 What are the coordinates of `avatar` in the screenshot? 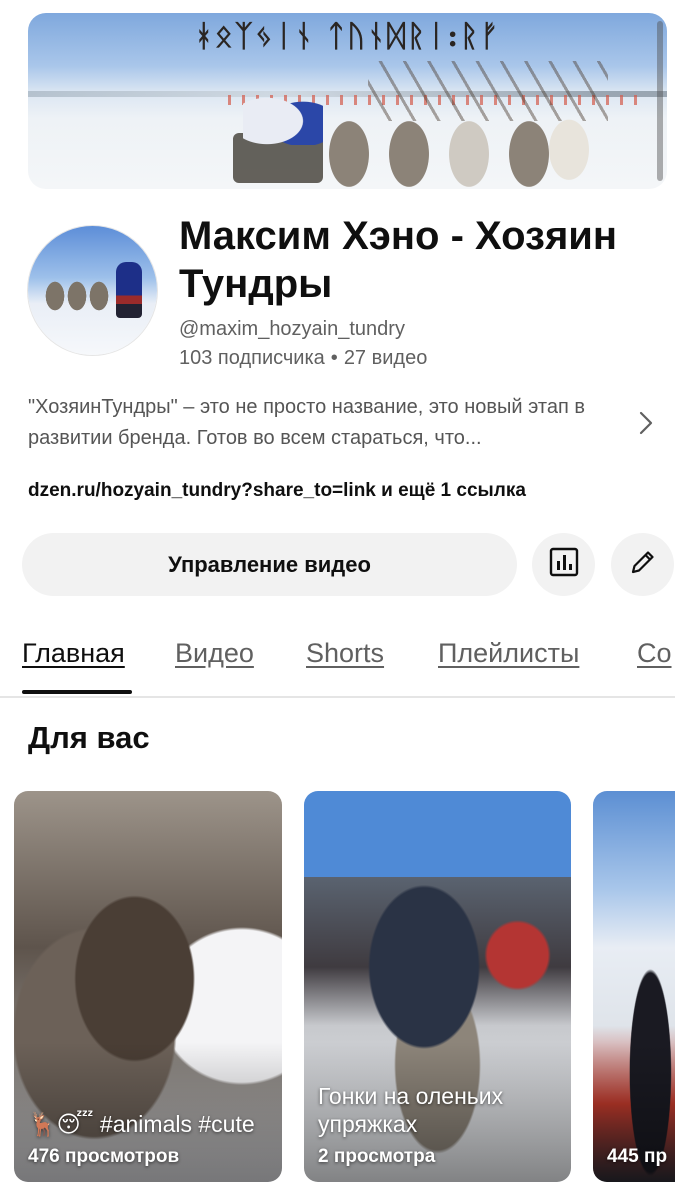 It's located at (92, 290).